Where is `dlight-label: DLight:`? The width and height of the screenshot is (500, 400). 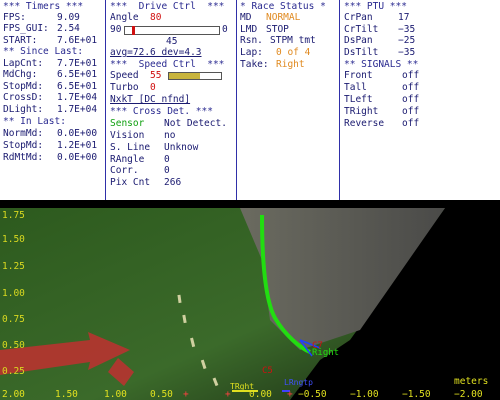
dlight-label: DLight: is located at coordinates (23, 109).